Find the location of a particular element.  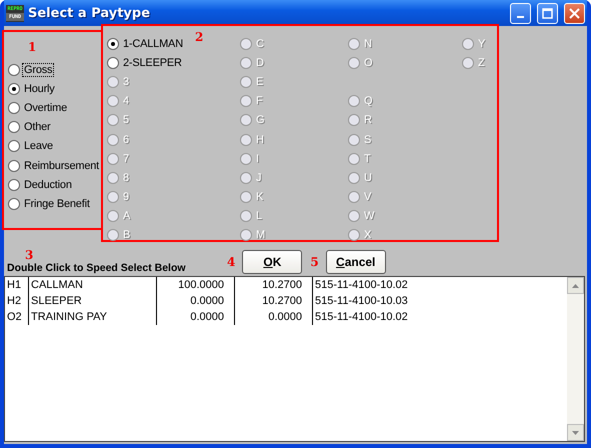

up-arrow-icon is located at coordinates (575, 286).